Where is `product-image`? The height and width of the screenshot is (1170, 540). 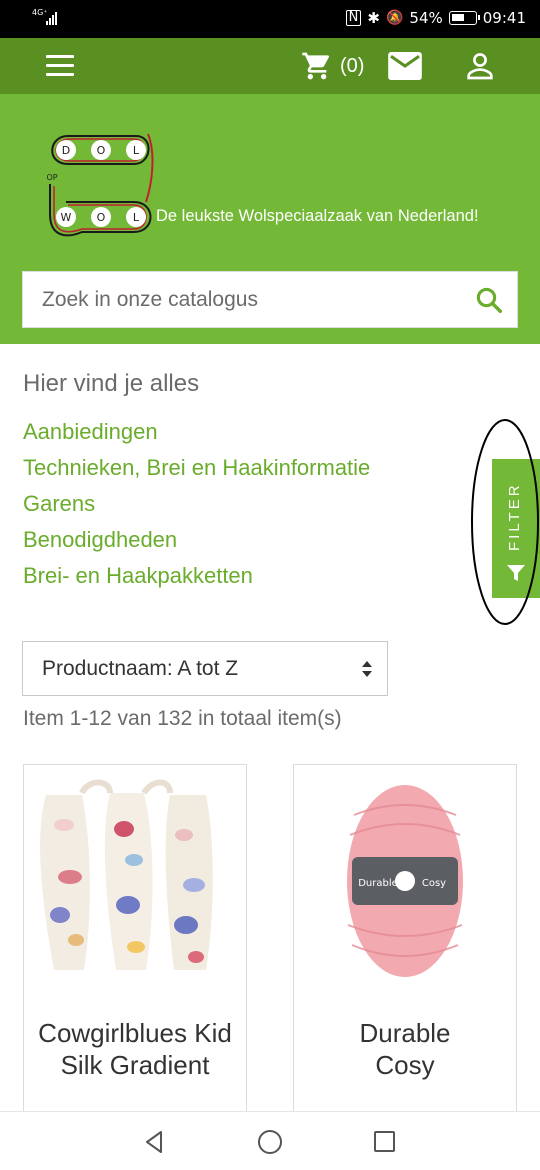 product-image is located at coordinates (135, 876).